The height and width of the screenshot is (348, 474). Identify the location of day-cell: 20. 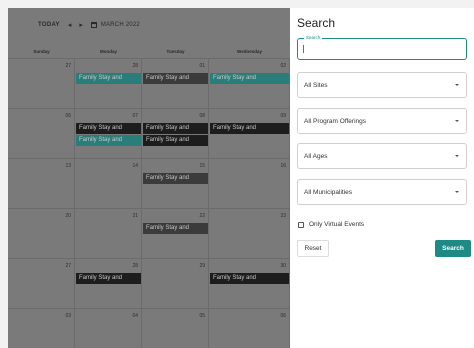
(41, 233).